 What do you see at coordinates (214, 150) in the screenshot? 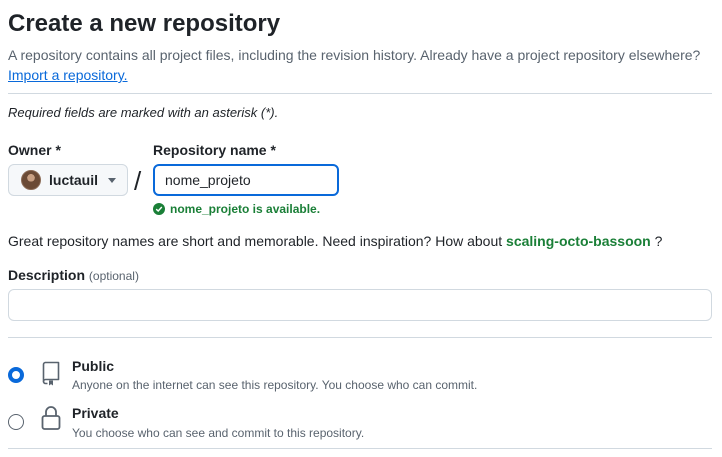
I see `repository-name-label: Repository name *` at bounding box center [214, 150].